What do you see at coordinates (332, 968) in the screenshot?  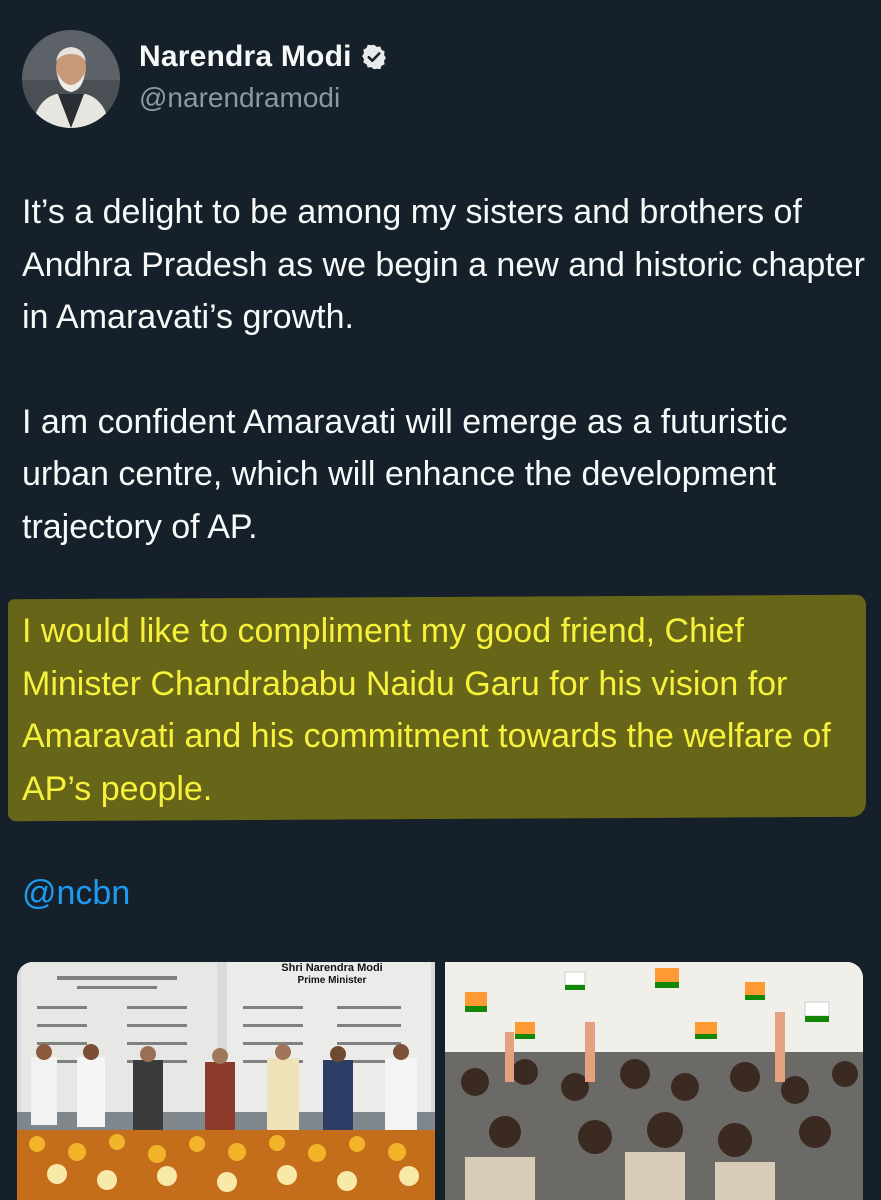 I see `stage-title: Shri Narendra Modi` at bounding box center [332, 968].